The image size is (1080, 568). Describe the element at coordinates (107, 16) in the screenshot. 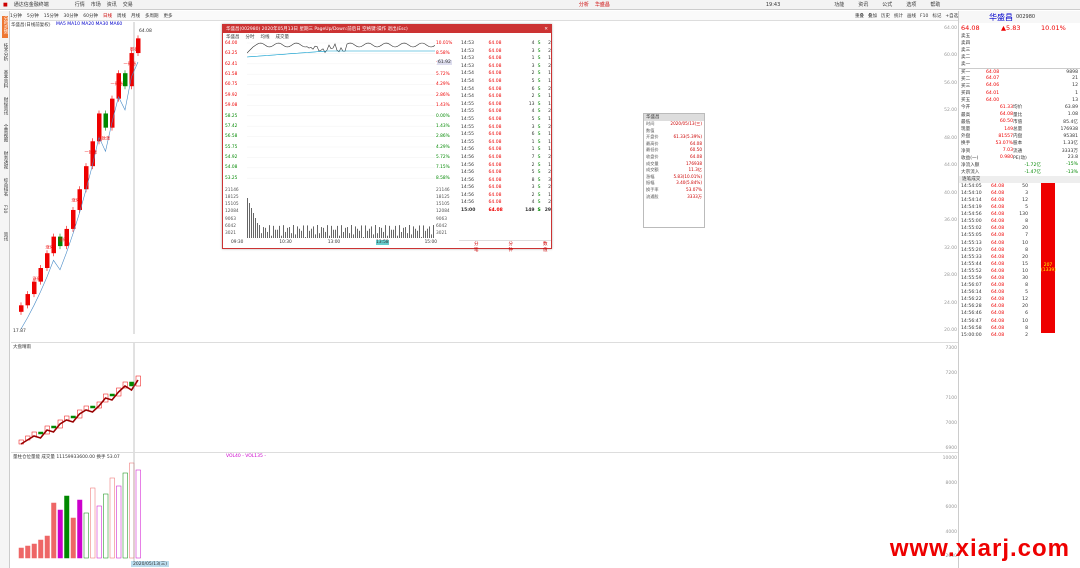

I see `period-5: 日线` at that location.